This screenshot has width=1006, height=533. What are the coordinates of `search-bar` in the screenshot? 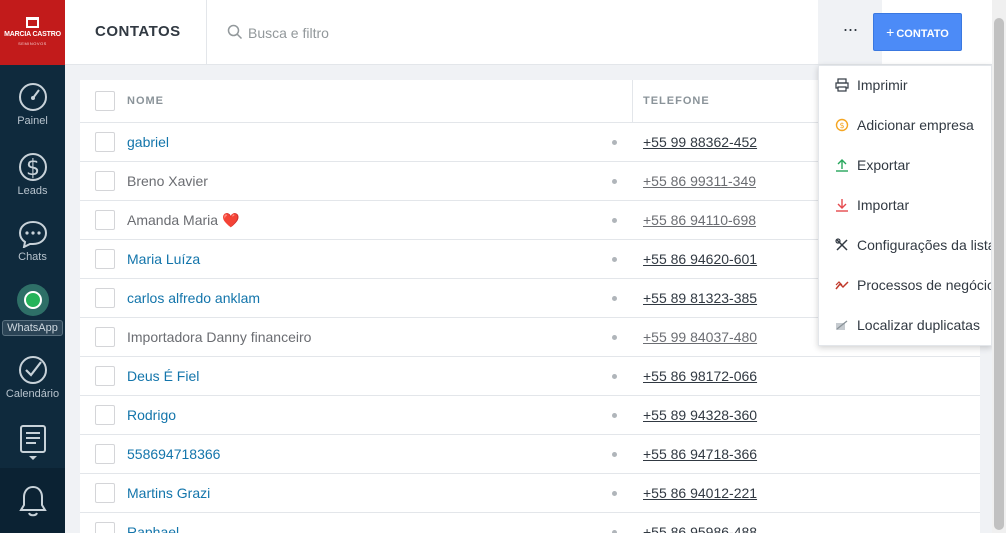 It's located at (505, 33).